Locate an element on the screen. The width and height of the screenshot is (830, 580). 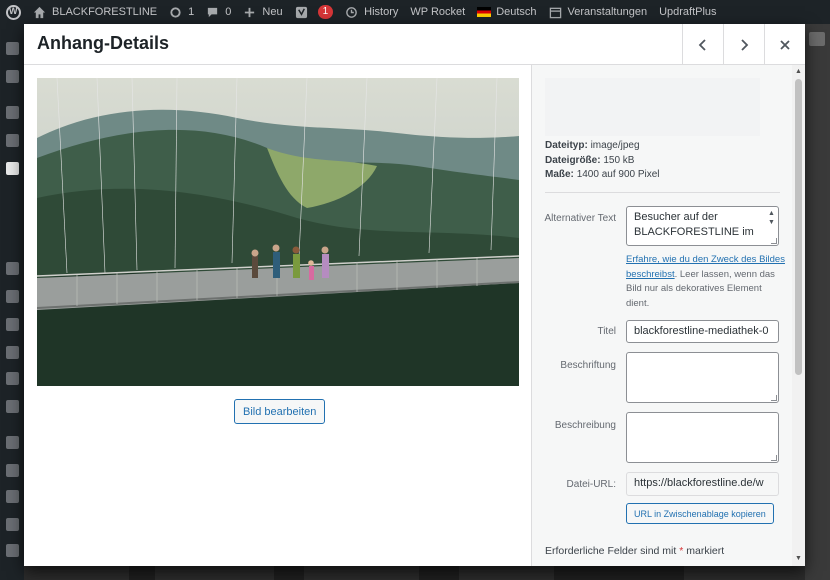
dimensions-row: Maße: 1400 auf 900 Pixel is located at coordinates (602, 175).